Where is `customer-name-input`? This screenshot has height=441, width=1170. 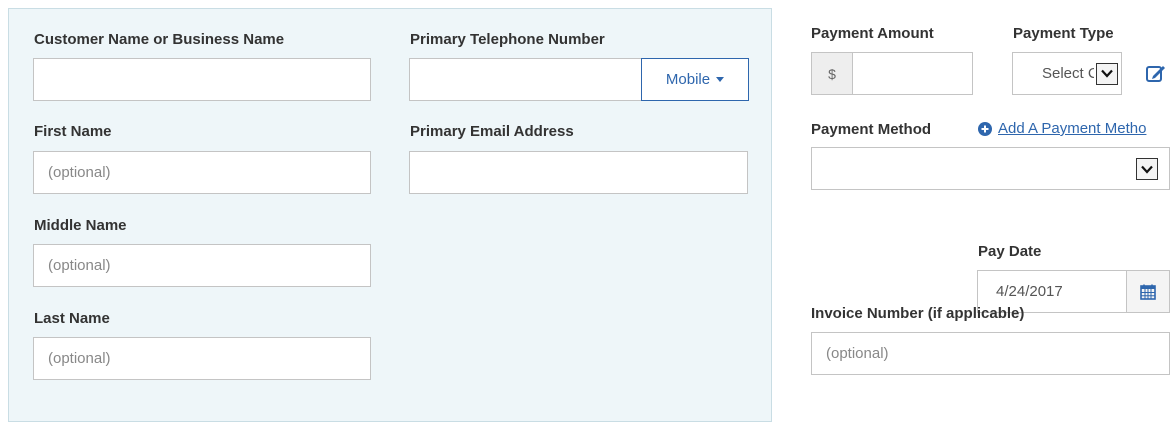 customer-name-input is located at coordinates (202, 79).